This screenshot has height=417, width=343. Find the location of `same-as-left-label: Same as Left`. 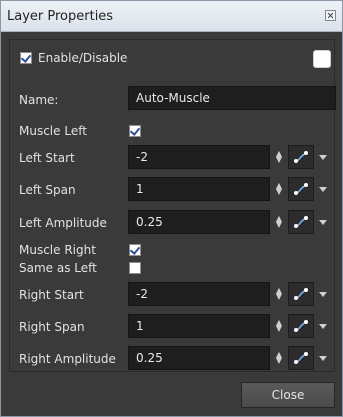

same-as-left-label: Same as Left is located at coordinates (58, 268).